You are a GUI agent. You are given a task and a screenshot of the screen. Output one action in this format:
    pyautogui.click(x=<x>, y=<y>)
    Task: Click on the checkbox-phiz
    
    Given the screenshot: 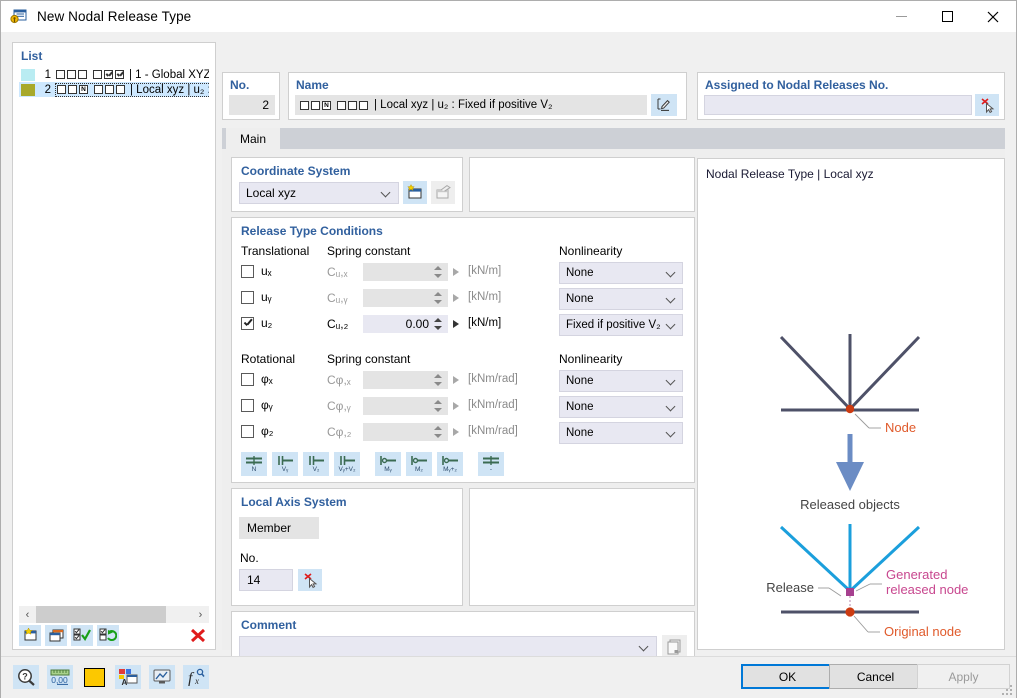 What is the action you would take?
    pyautogui.click(x=247, y=431)
    